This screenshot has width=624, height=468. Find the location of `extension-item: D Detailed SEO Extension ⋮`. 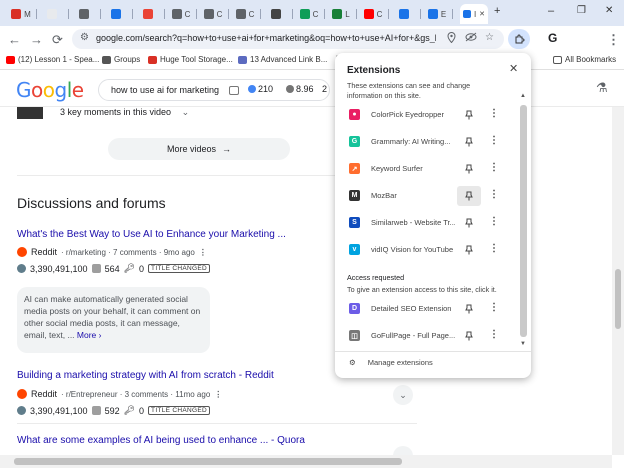

extension-item: D Detailed SEO Extension ⋮ is located at coordinates (427, 309).